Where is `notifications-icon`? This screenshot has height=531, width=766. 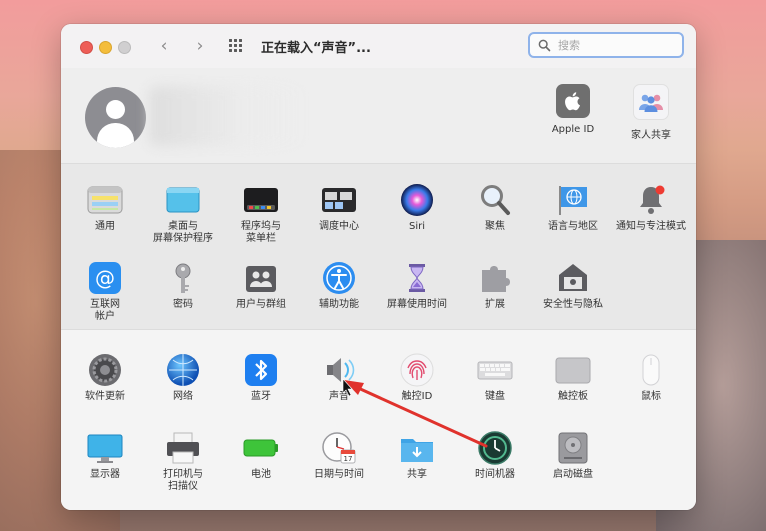 notifications-icon is located at coordinates (651, 200).